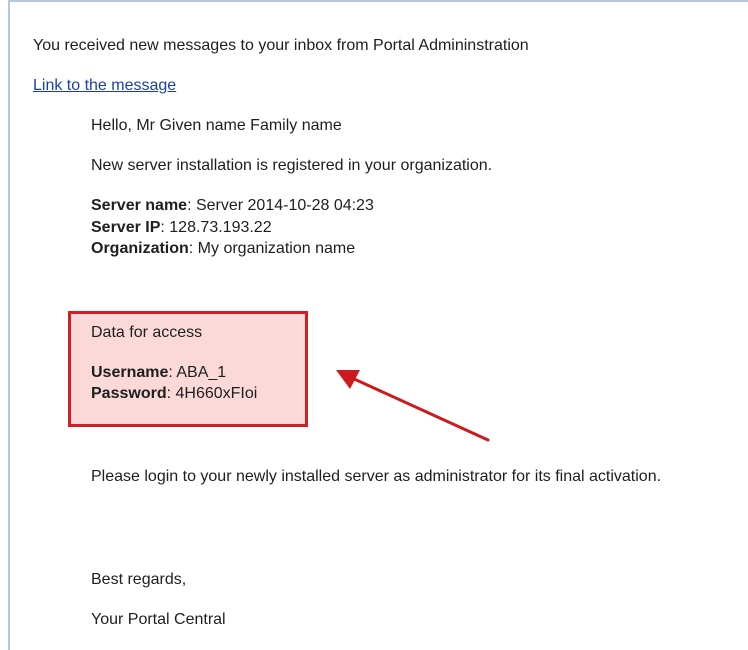 The image size is (748, 650). Describe the element at coordinates (139, 579) in the screenshot. I see `closing-text: Best regards,` at that location.